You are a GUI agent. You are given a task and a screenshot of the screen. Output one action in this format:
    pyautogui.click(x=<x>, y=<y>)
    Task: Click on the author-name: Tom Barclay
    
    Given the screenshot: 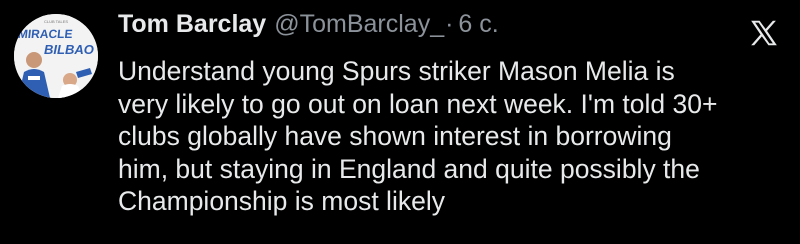 What is the action you would take?
    pyautogui.click(x=192, y=24)
    